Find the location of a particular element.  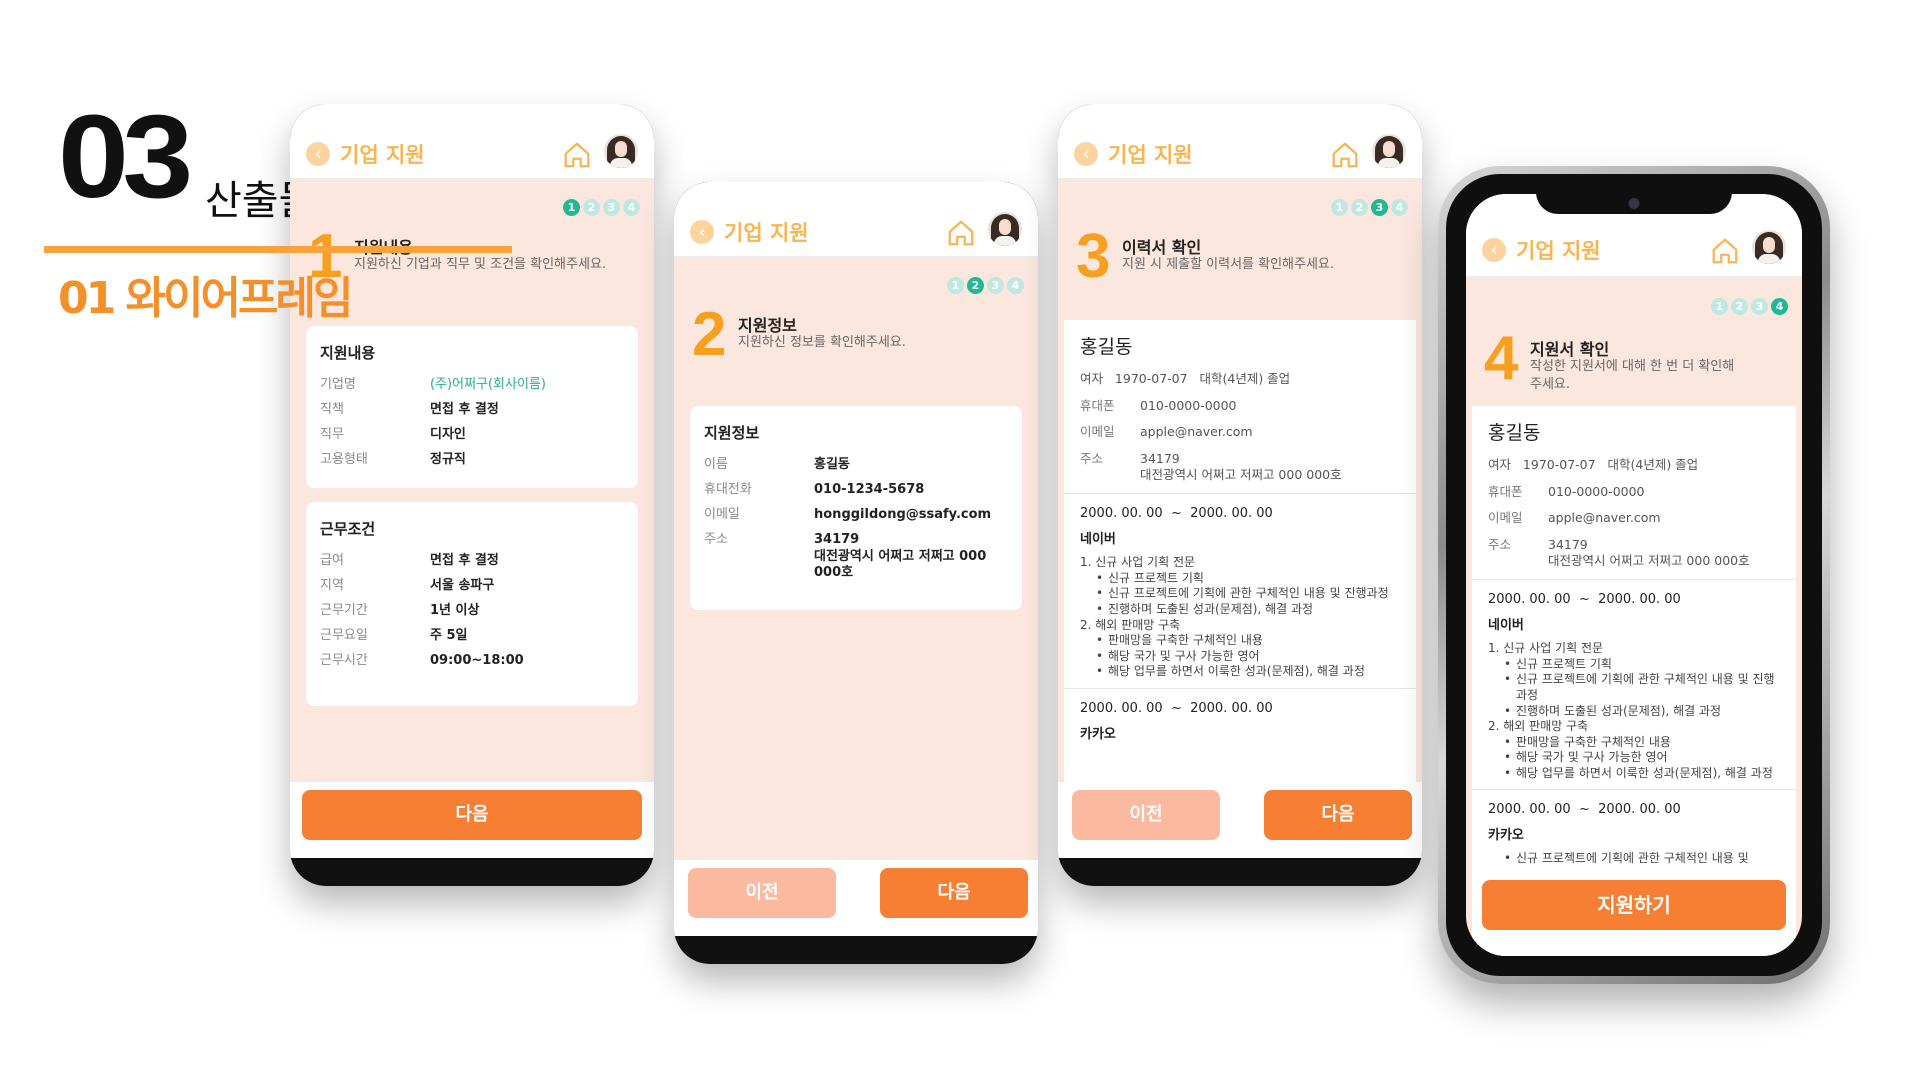

row-label: 기업명 is located at coordinates (338, 384).